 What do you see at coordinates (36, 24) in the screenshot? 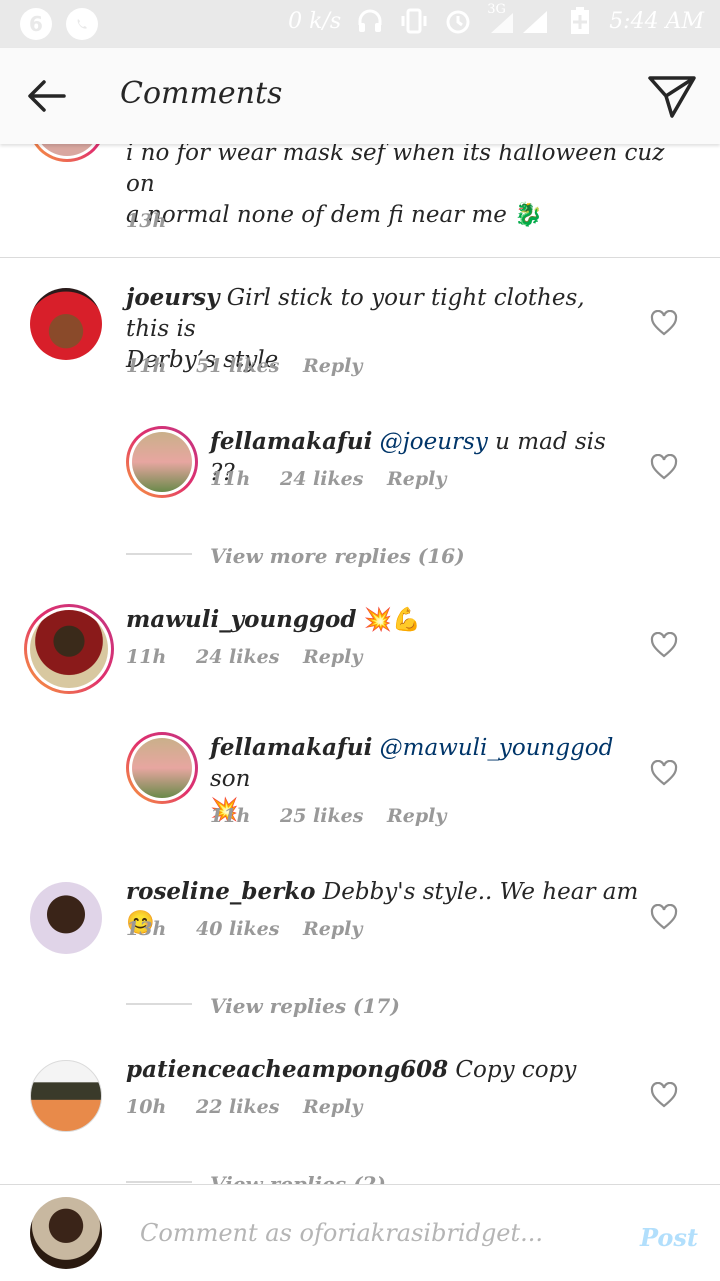
I see `app-notification-icon: 6` at bounding box center [36, 24].